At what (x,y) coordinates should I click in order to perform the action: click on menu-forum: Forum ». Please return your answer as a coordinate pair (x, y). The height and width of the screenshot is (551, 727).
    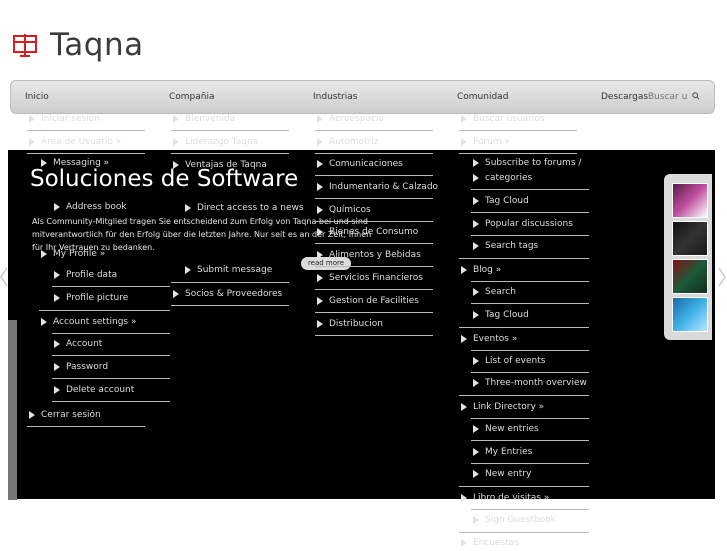
    Looking at the image, I should click on (485, 142).